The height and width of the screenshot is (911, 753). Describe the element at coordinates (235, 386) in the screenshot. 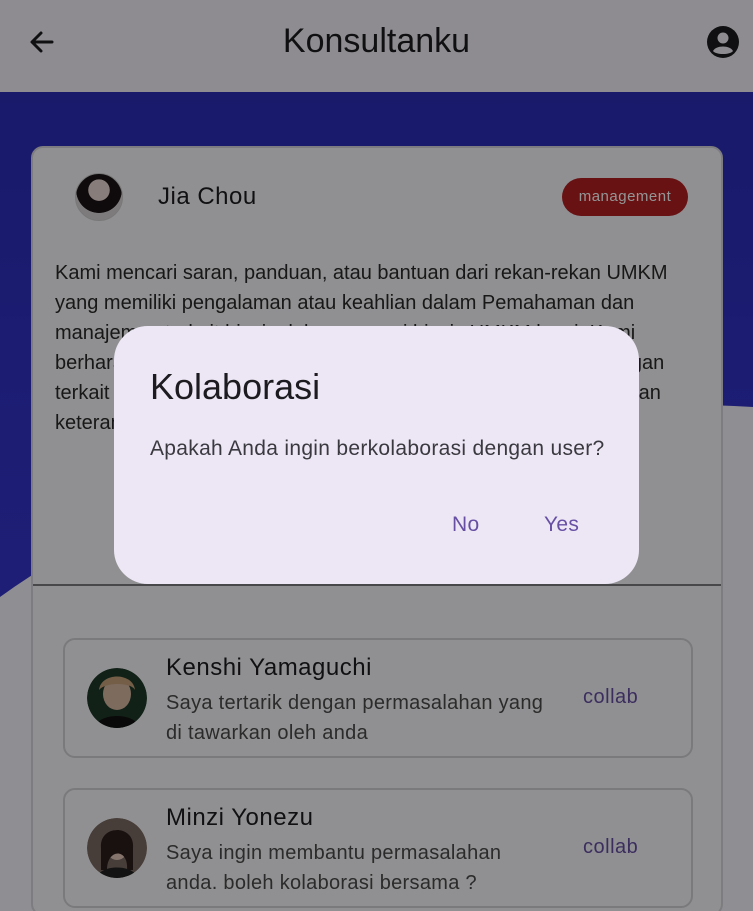

I see `dialog-title: Kolaborasi` at that location.